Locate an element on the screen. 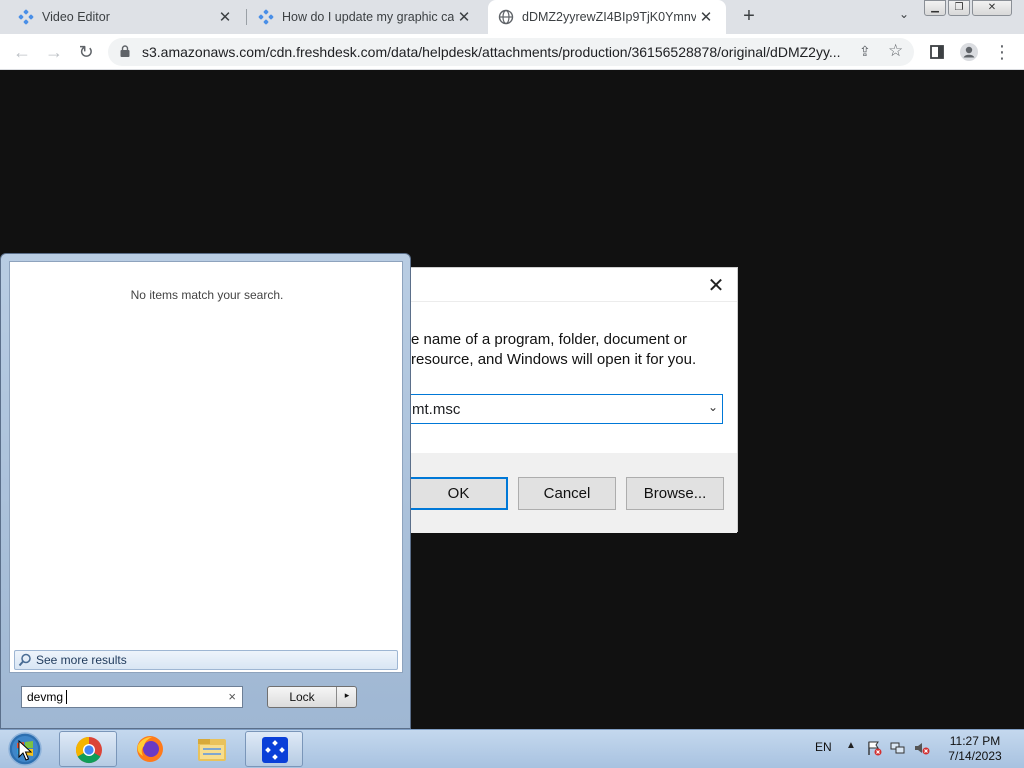 The image size is (1024, 768). taskbar-file-explorer-button is located at coordinates (212, 749).